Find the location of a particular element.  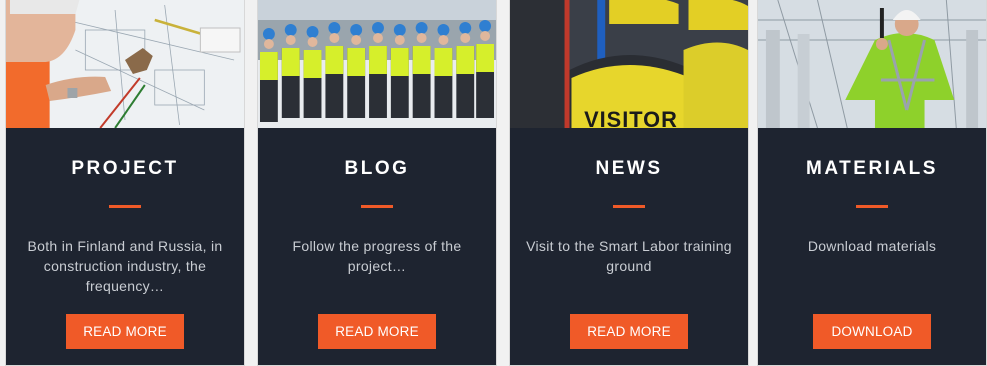

blueprint-photo is located at coordinates (125, 64).